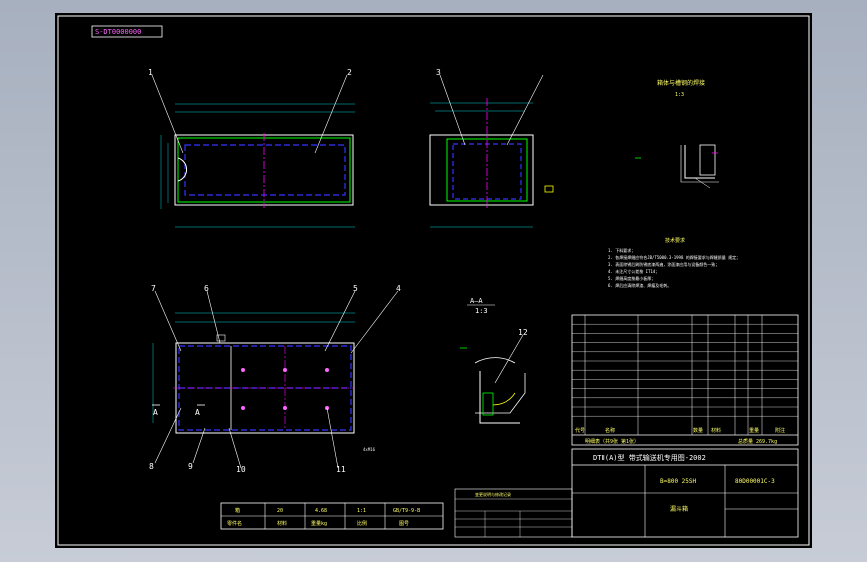 The height and width of the screenshot is (562, 867). What do you see at coordinates (280, 511) in the screenshot?
I see `small-table-r1-c2: 20` at bounding box center [280, 511].